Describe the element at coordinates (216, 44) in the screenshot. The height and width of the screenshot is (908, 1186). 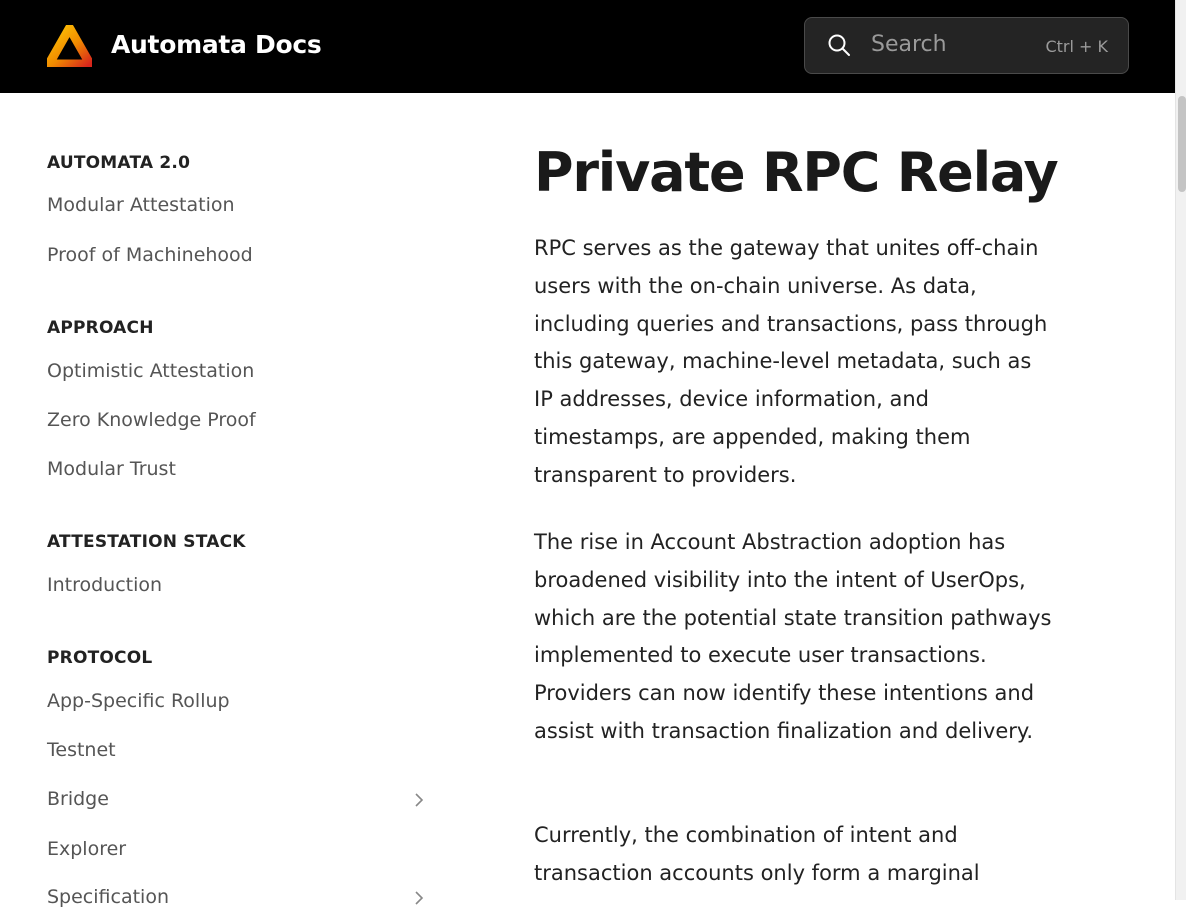
I see `brand-title: Automata Docs` at that location.